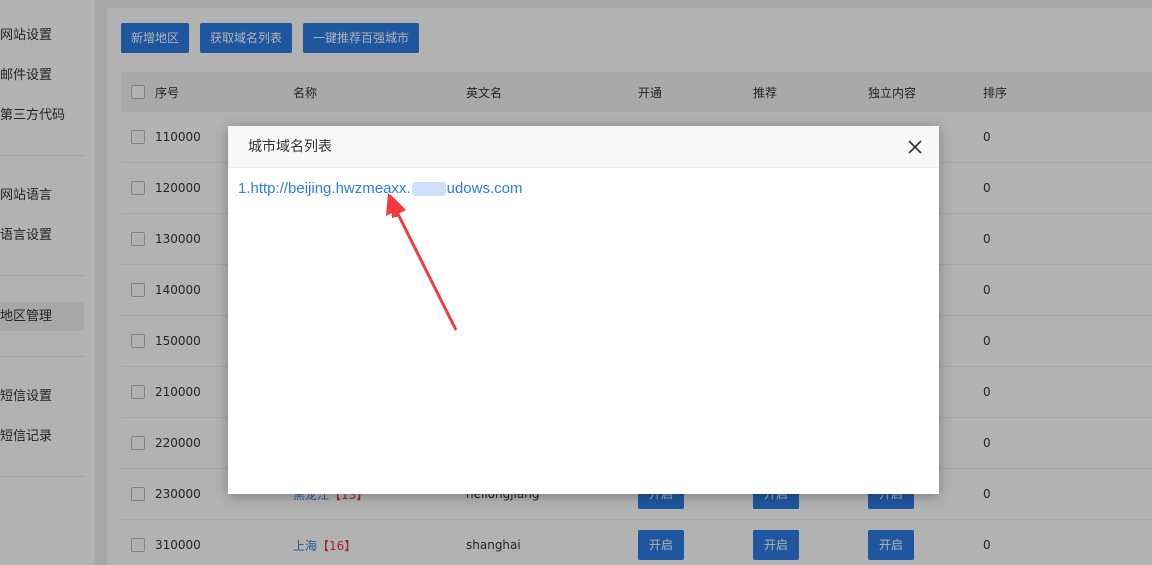  Describe the element at coordinates (484, 188) in the screenshot. I see `domain-link-suffix: udows.com` at that location.